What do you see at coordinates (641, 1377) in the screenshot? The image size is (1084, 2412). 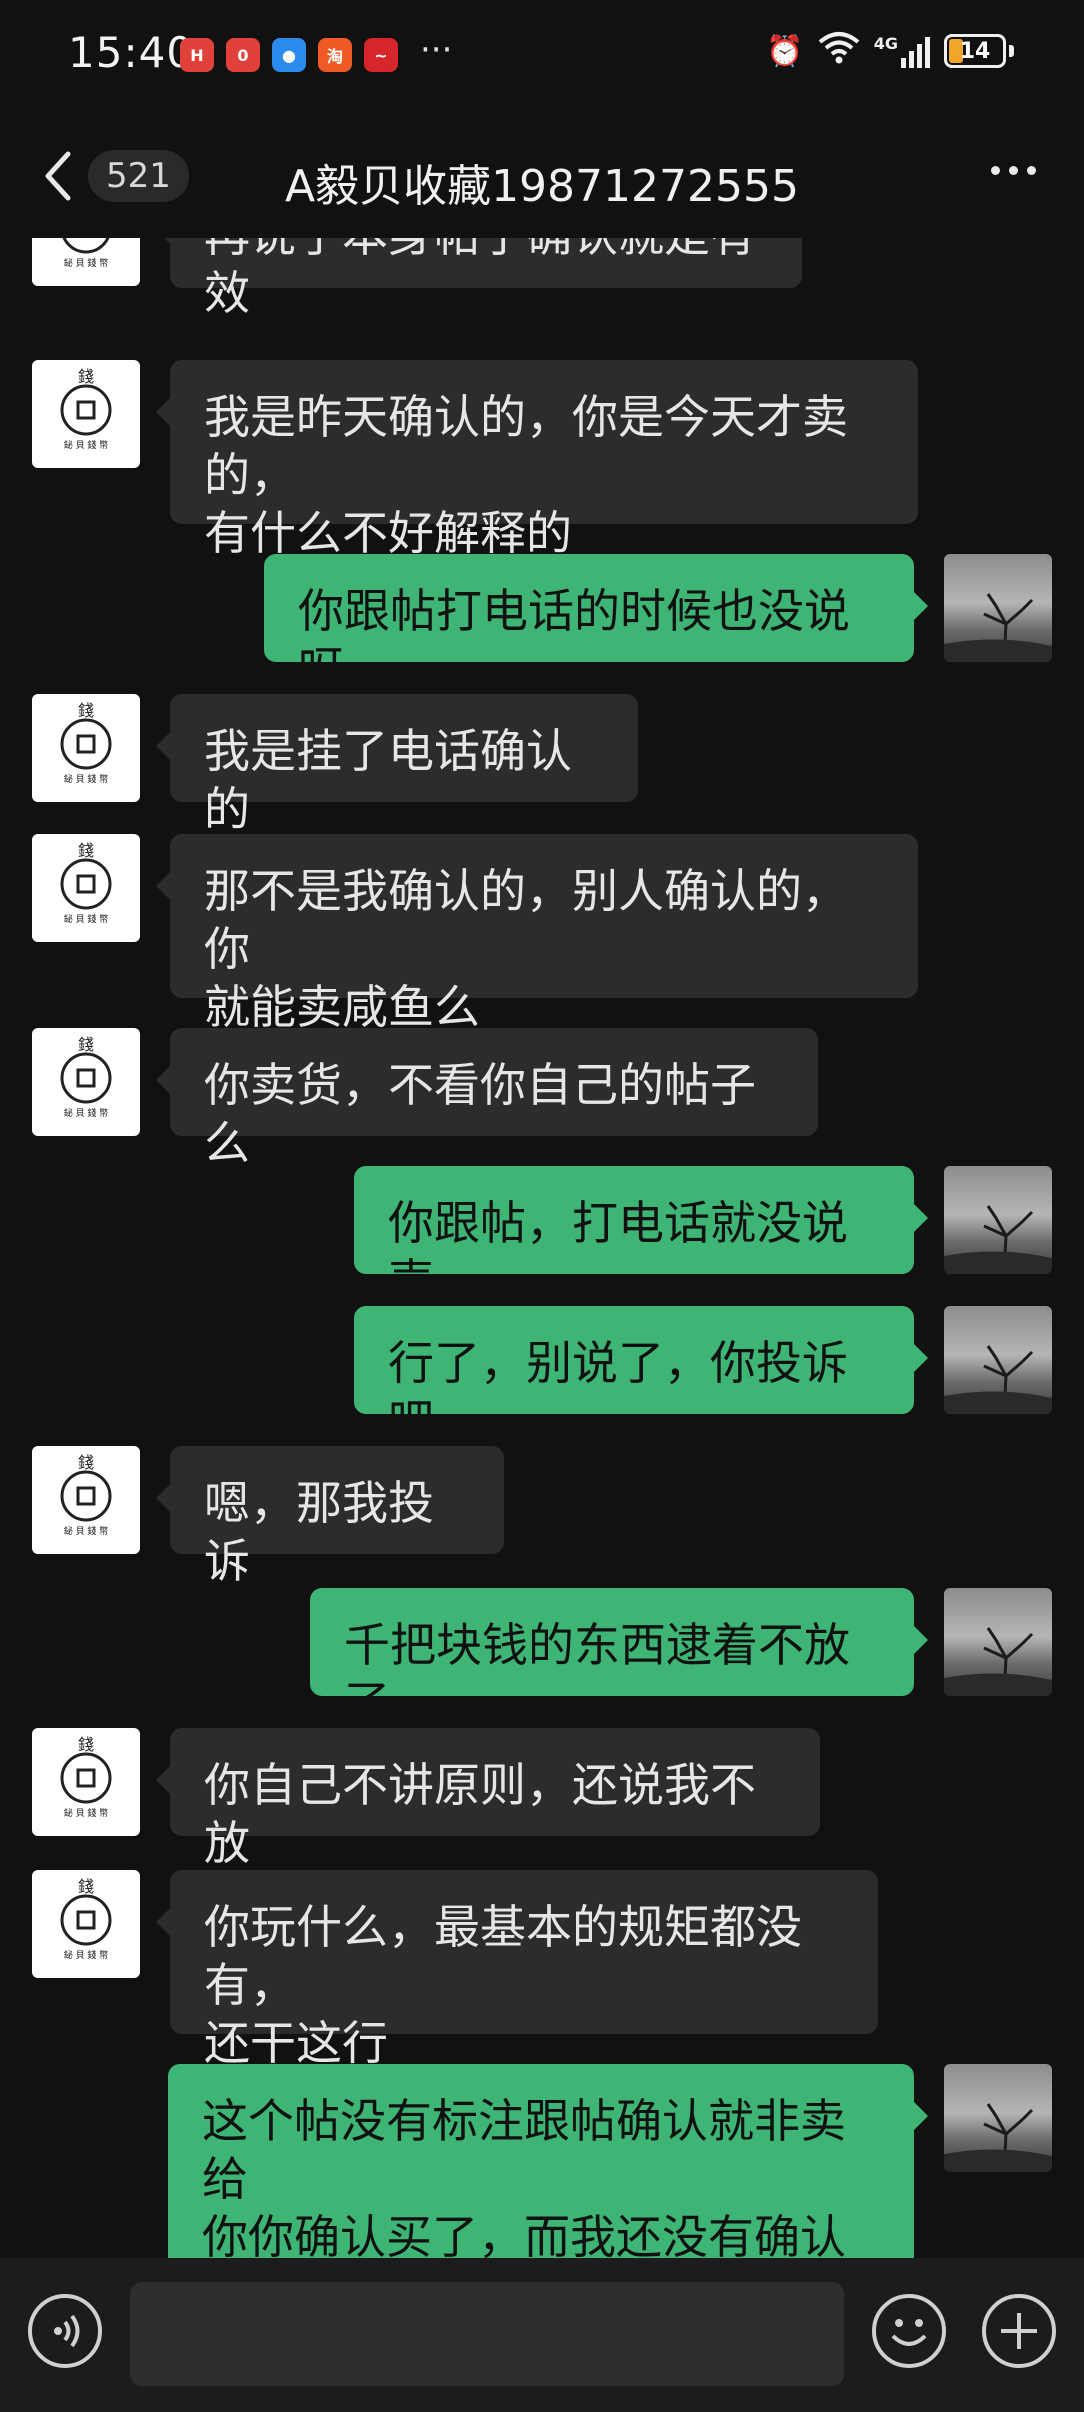 I see `message-bubble: 行了，别说了，你投诉吧` at bounding box center [641, 1377].